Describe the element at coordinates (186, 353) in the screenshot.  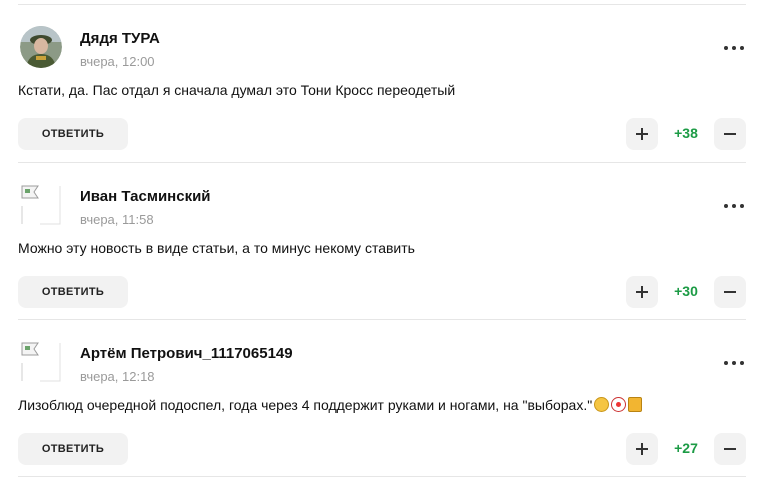
I see `author-name: Артём Петрович_1117065149` at that location.